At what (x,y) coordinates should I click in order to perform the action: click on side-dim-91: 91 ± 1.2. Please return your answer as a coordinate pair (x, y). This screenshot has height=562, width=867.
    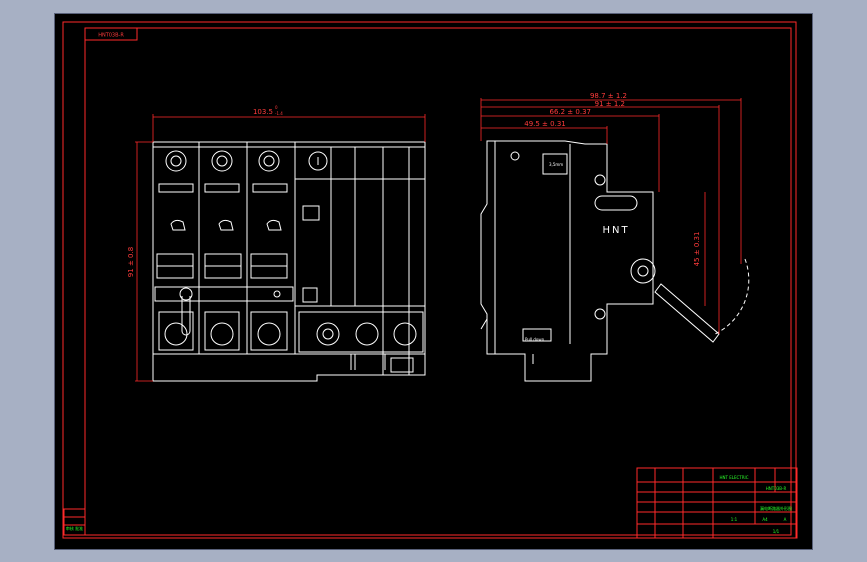
    Looking at the image, I should click on (610, 104).